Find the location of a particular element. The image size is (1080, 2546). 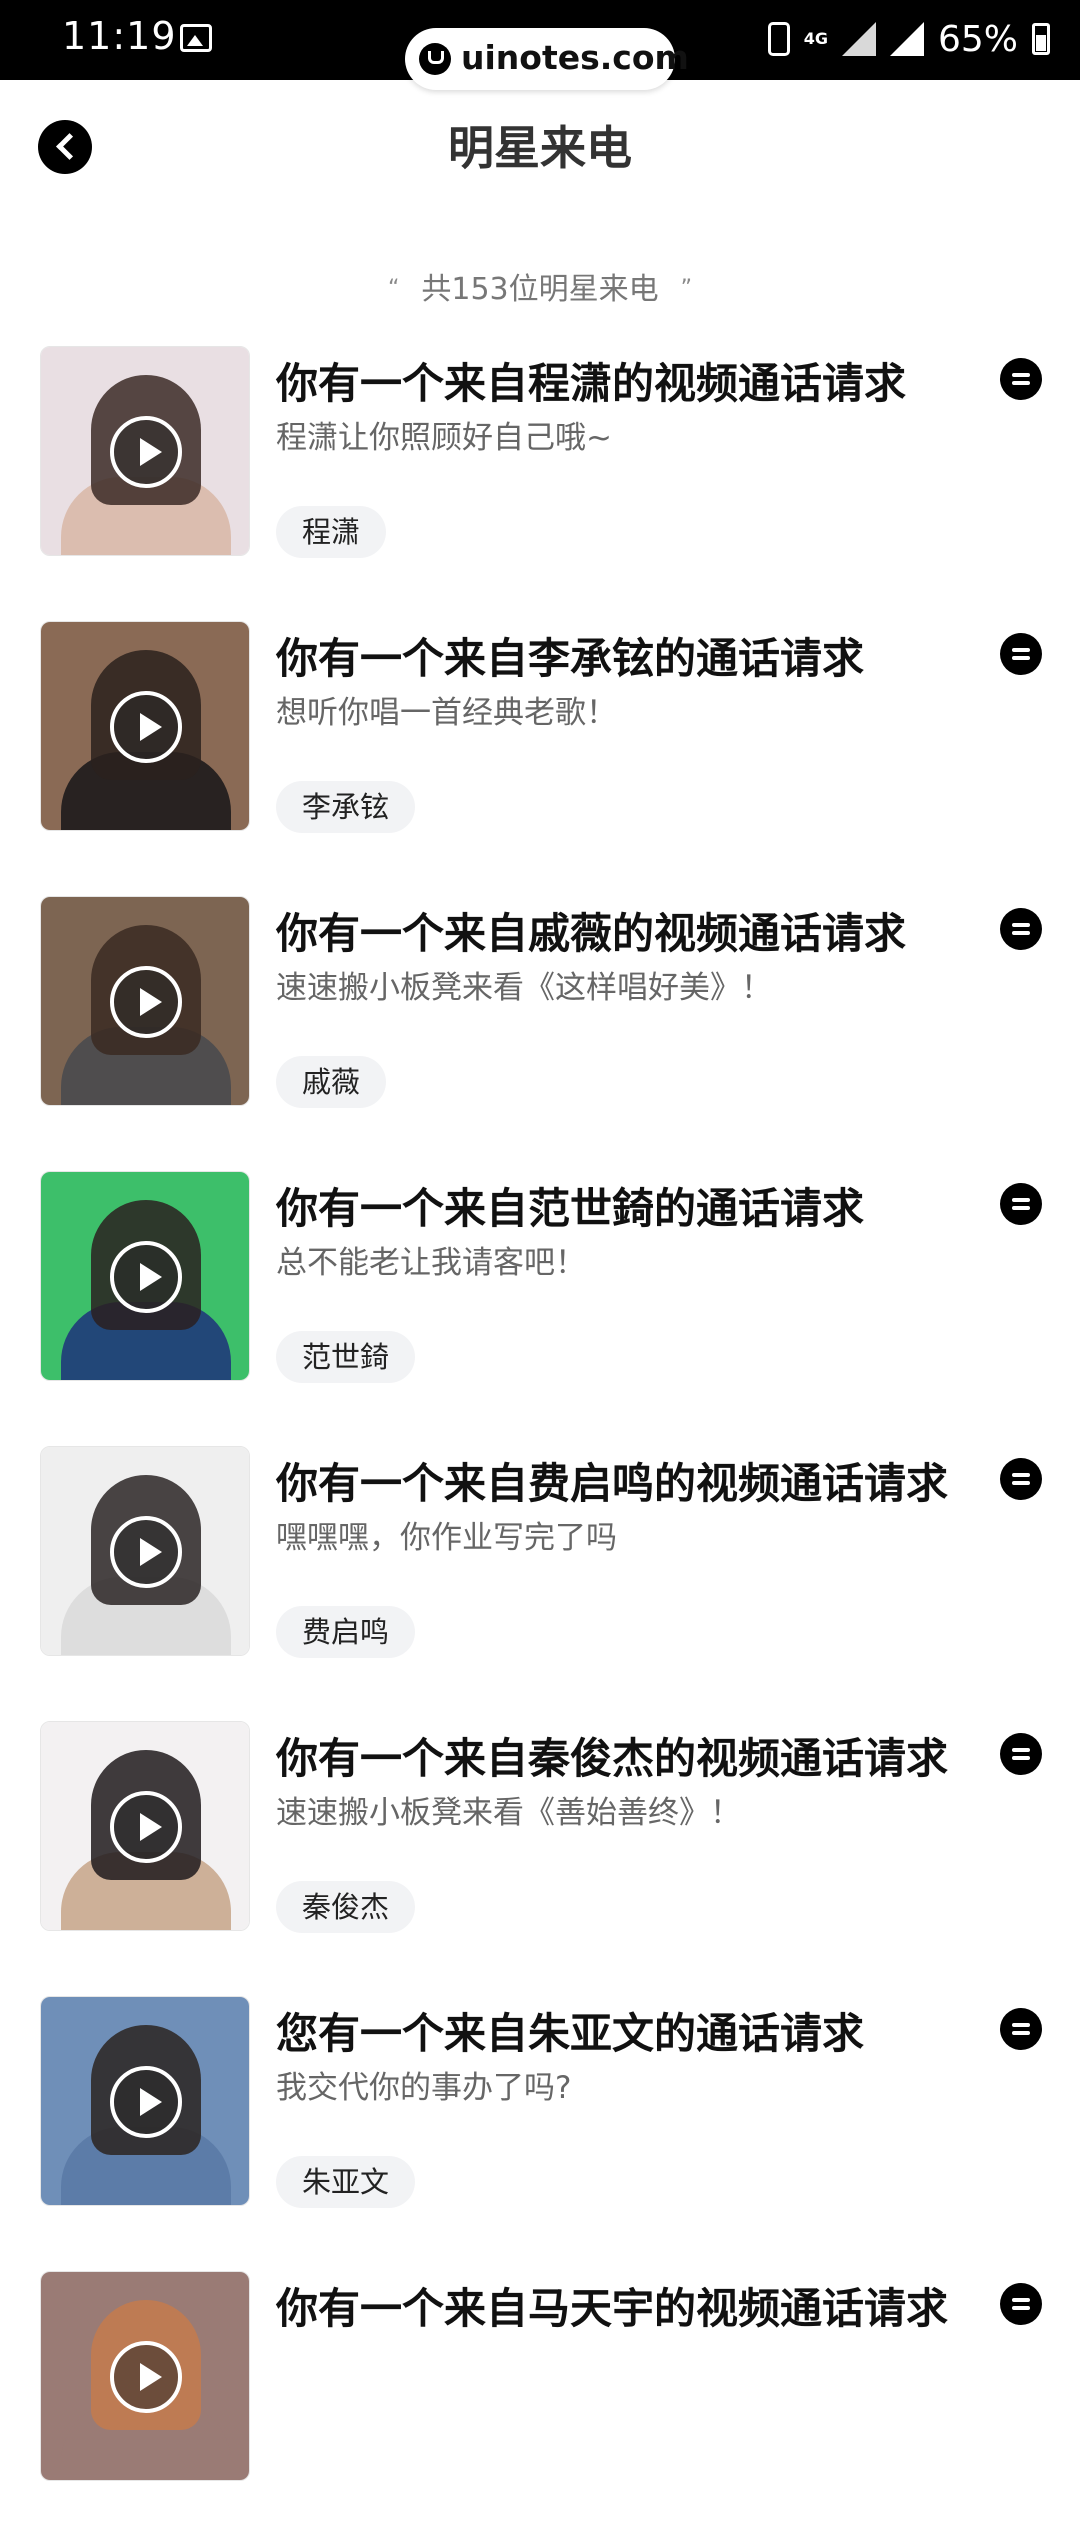

star-name-tag: 戚薇 is located at coordinates (331, 1082).